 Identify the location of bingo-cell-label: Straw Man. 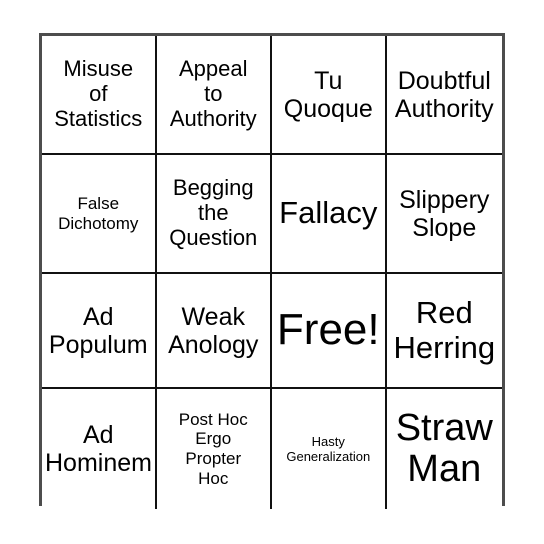
(444, 448).